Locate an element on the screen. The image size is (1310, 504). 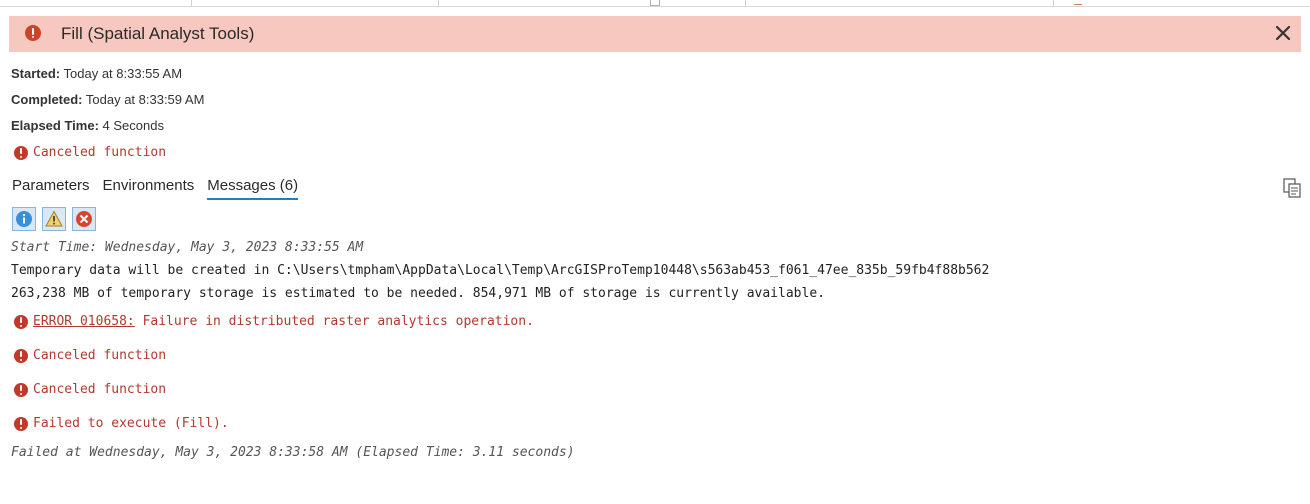
tool-status-banner: Fill (Spatial Analyst Tools) is located at coordinates (655, 34).